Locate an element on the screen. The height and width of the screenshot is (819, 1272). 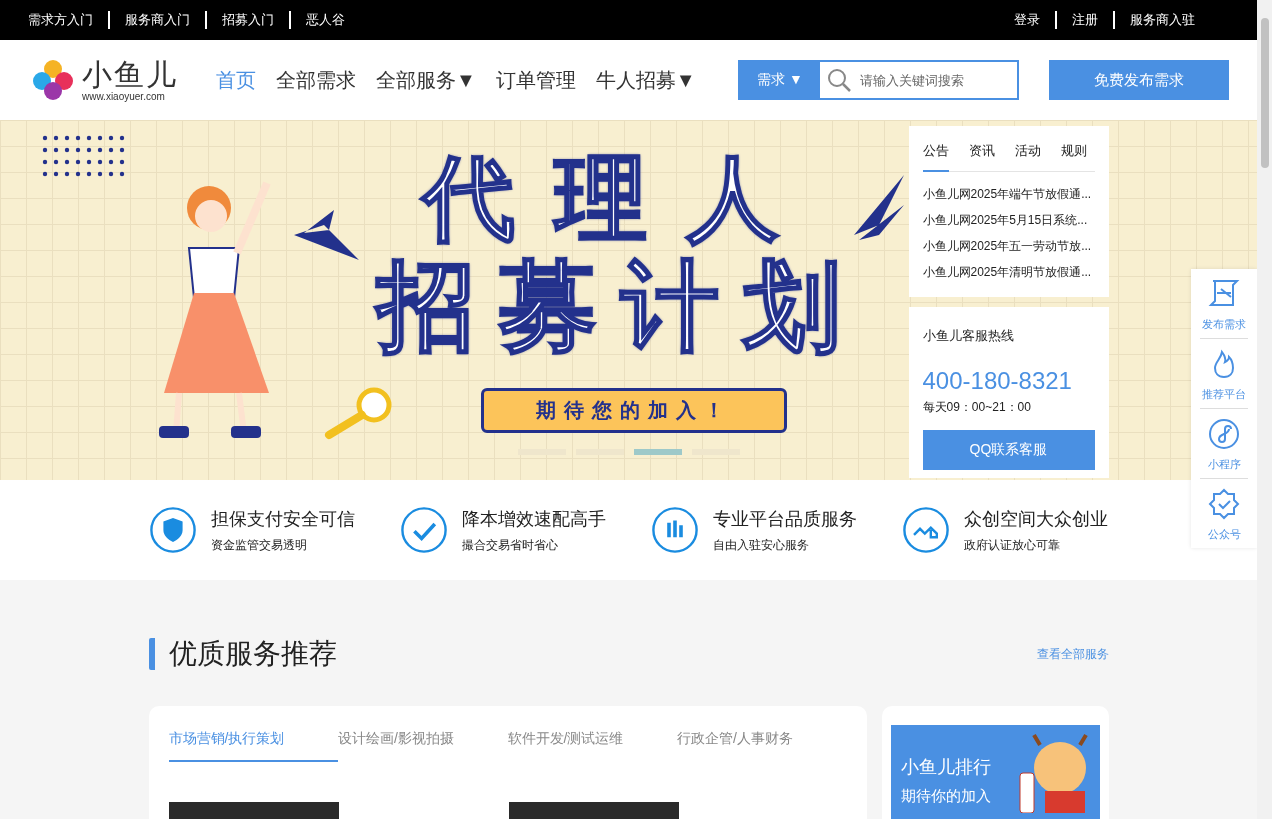
hotline-title: 小鱼儿客服热线 is located at coordinates (968, 336).